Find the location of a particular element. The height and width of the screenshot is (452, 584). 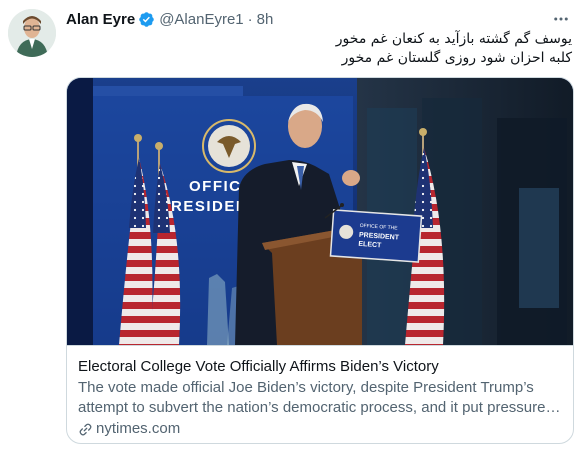

card-domain: nytimes.com is located at coordinates (319, 429).